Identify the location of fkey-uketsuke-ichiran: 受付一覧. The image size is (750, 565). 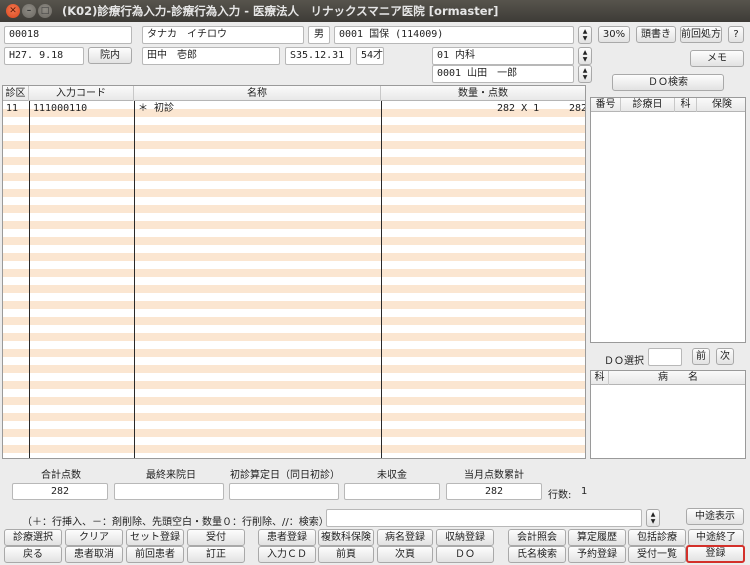
(657, 554).